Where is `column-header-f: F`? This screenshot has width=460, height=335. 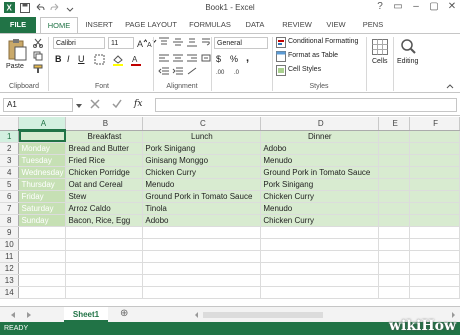 column-header-f: F is located at coordinates (434, 124).